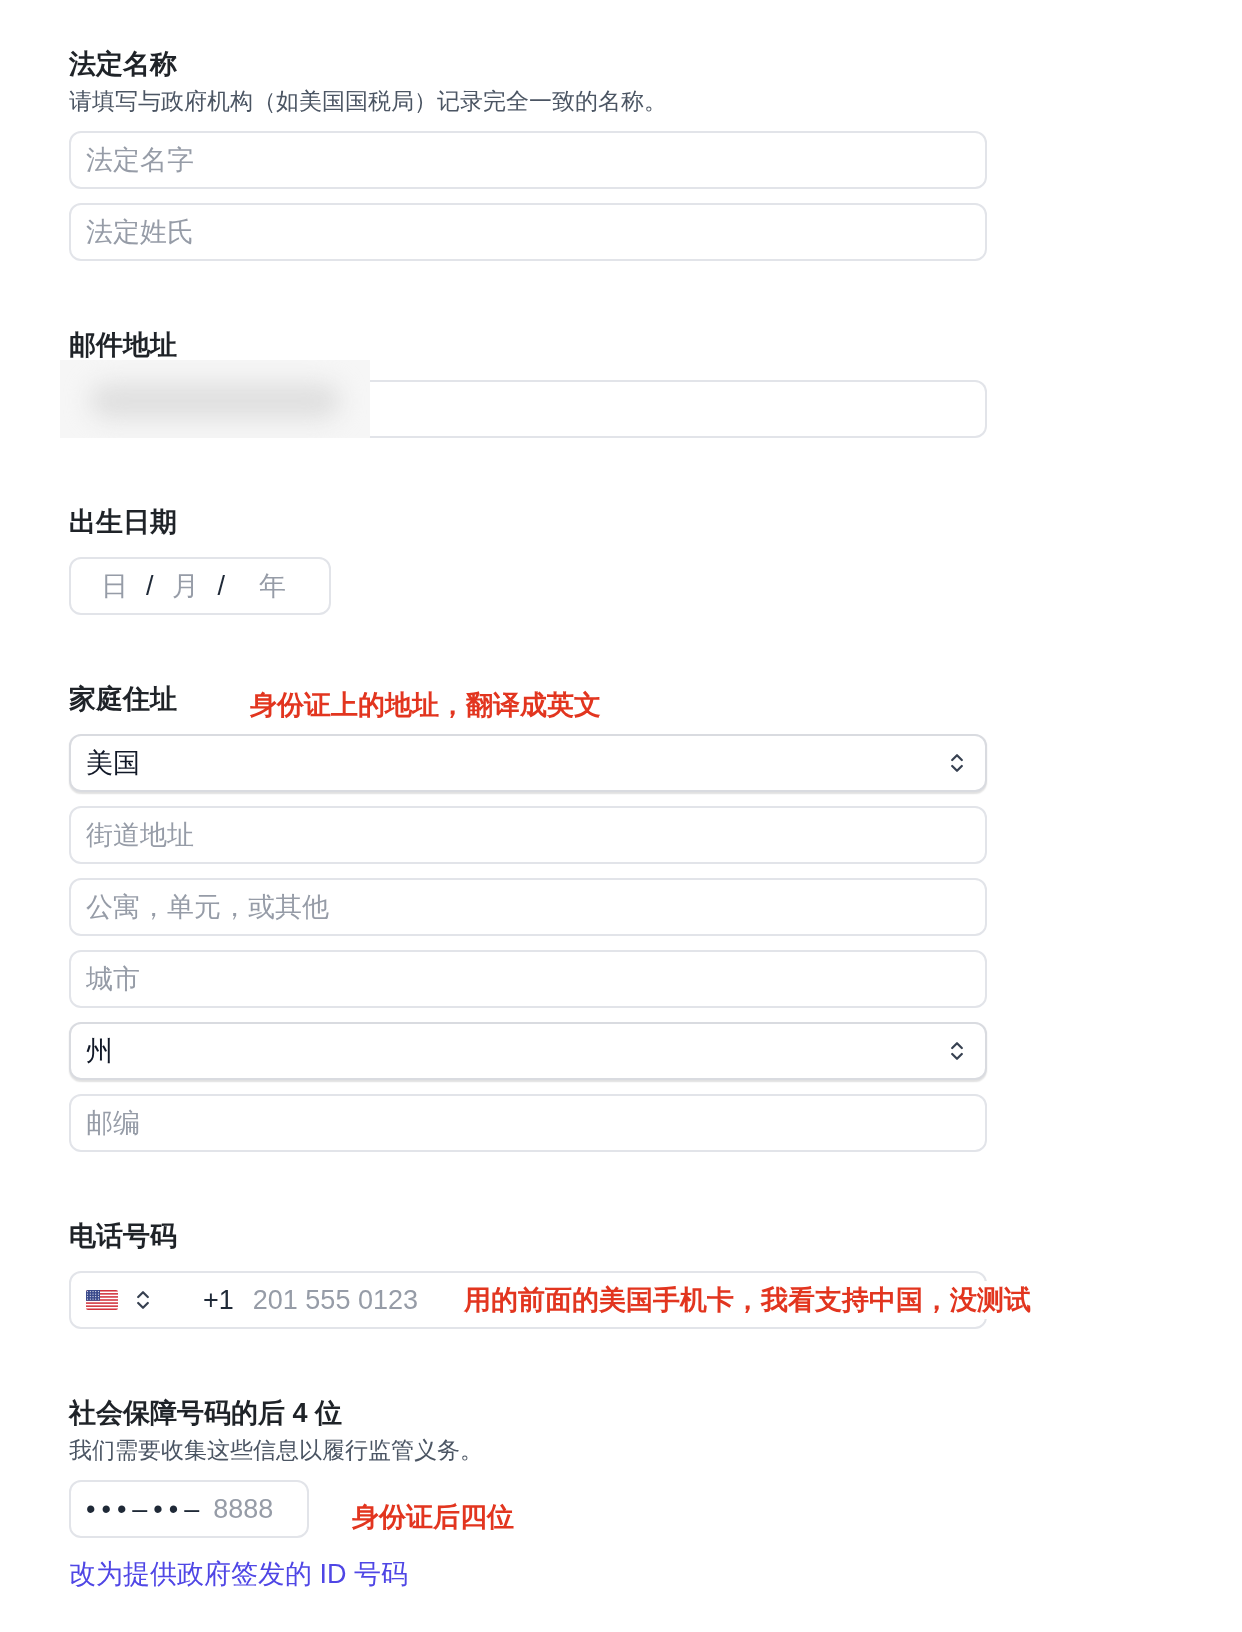  Describe the element at coordinates (123, 345) in the screenshot. I see `section-label: 邮件地址` at that location.